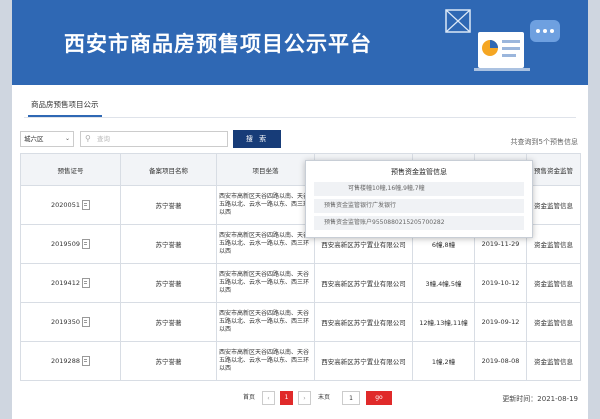 The image size is (600, 419). Describe the element at coordinates (419, 206) in the screenshot. I see `popup-row: 预售资金监管银行广发银行` at that location.